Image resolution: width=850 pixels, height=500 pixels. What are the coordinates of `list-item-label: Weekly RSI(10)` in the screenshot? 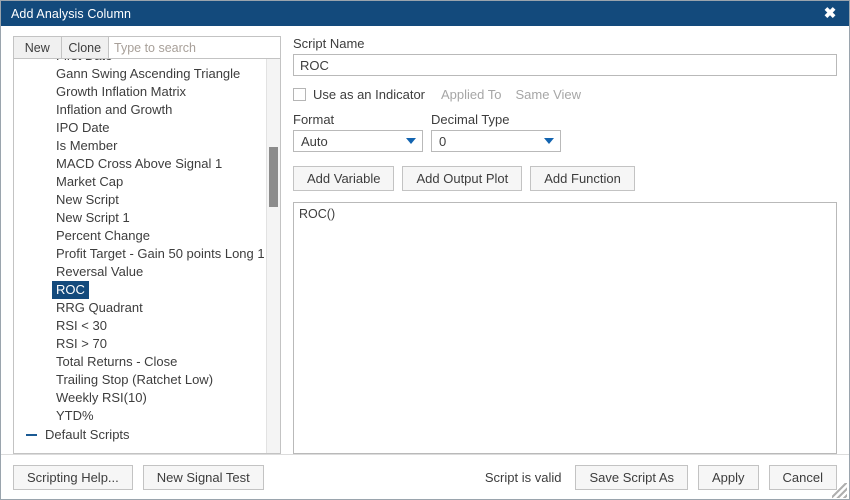 It's located at (101, 397).